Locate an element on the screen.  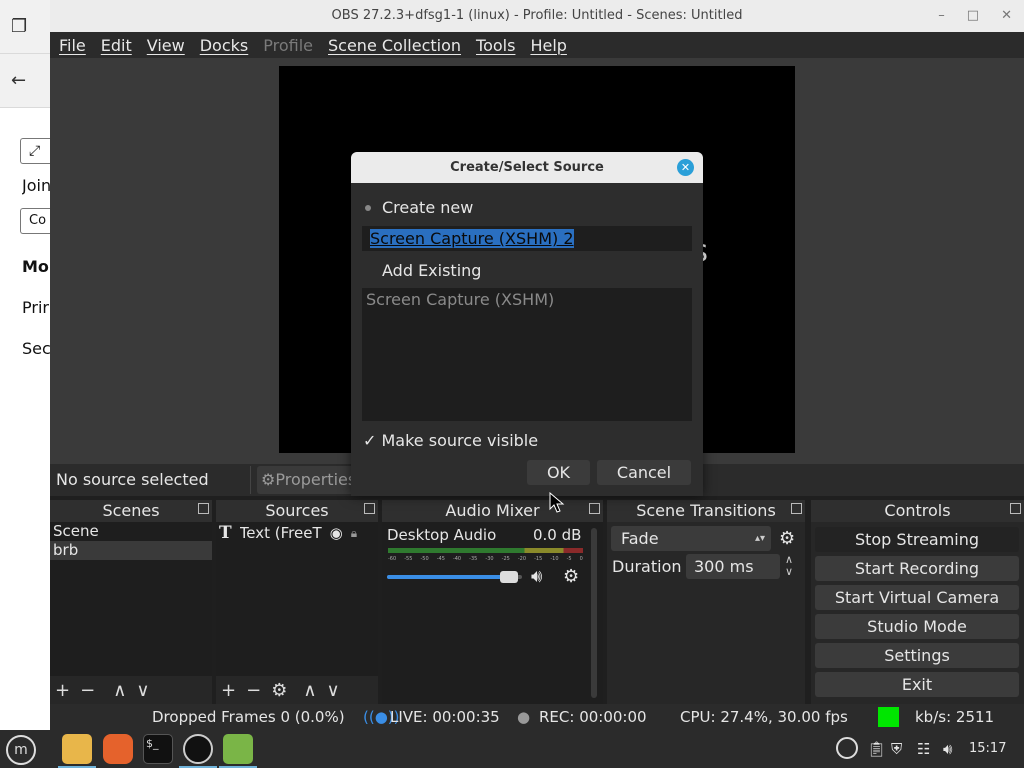
transition-select: Fade ▴▾ is located at coordinates (691, 538).